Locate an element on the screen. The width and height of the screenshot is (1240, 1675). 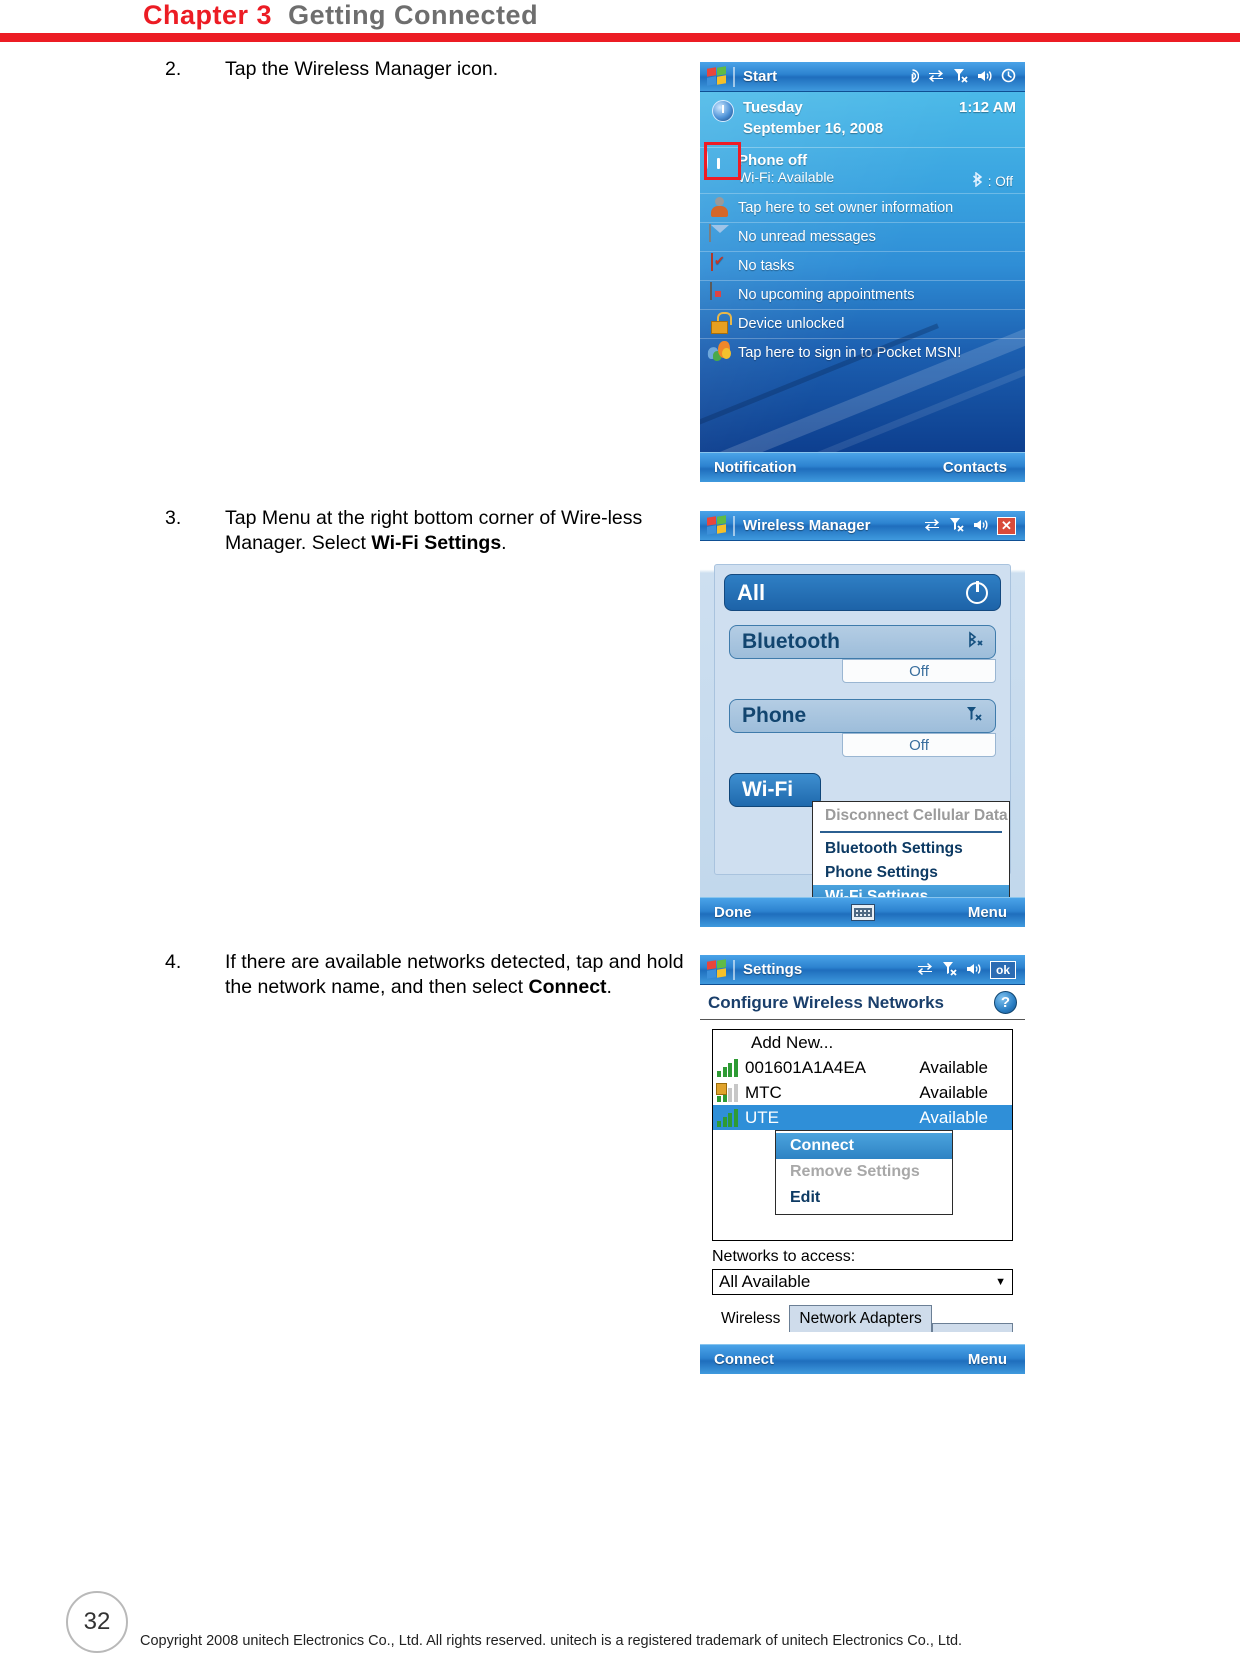
wm-item-phone: Phone is located at coordinates (862, 716).